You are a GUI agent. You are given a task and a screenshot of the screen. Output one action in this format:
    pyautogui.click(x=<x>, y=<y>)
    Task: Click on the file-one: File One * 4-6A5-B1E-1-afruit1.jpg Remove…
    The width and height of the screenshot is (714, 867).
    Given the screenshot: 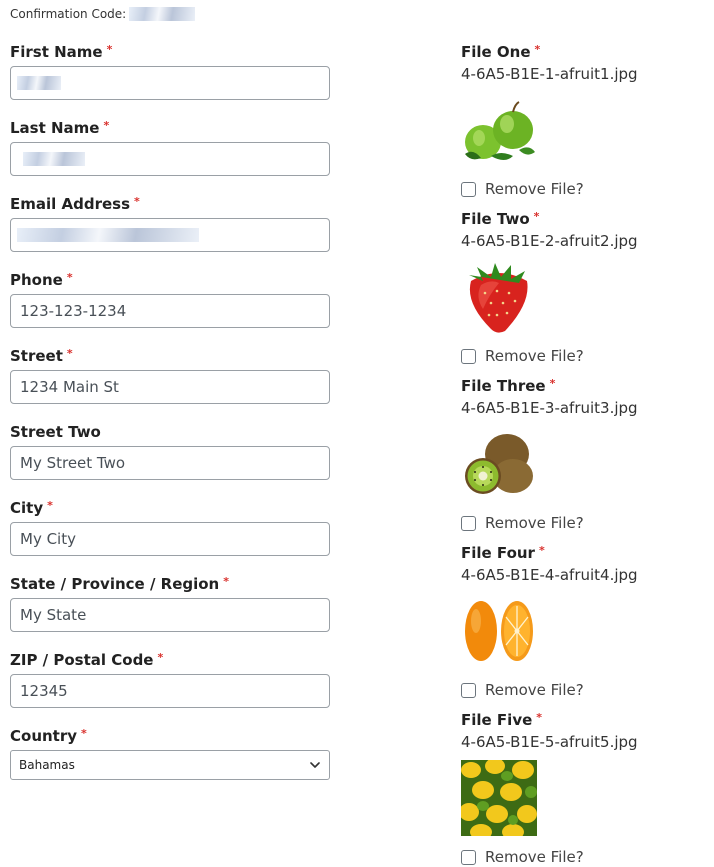 What is the action you would take?
    pyautogui.click(x=581, y=120)
    